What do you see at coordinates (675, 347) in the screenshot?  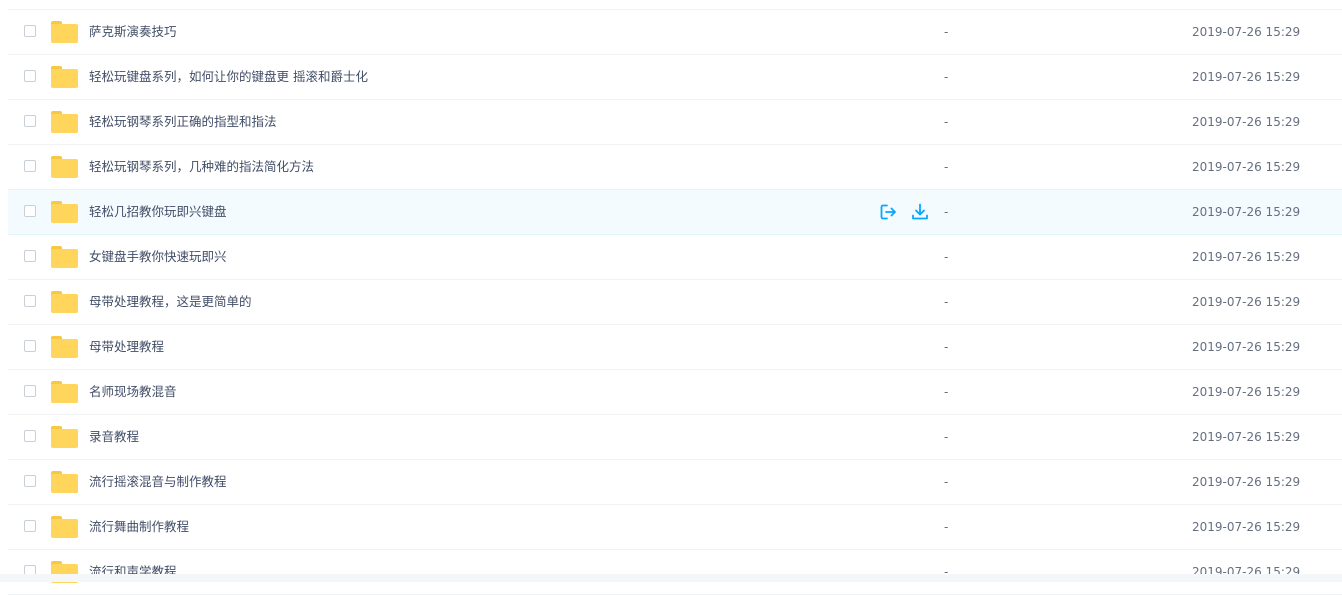 I see `file-row: 母带处理教程 - 2019-07-26 15:29` at bounding box center [675, 347].